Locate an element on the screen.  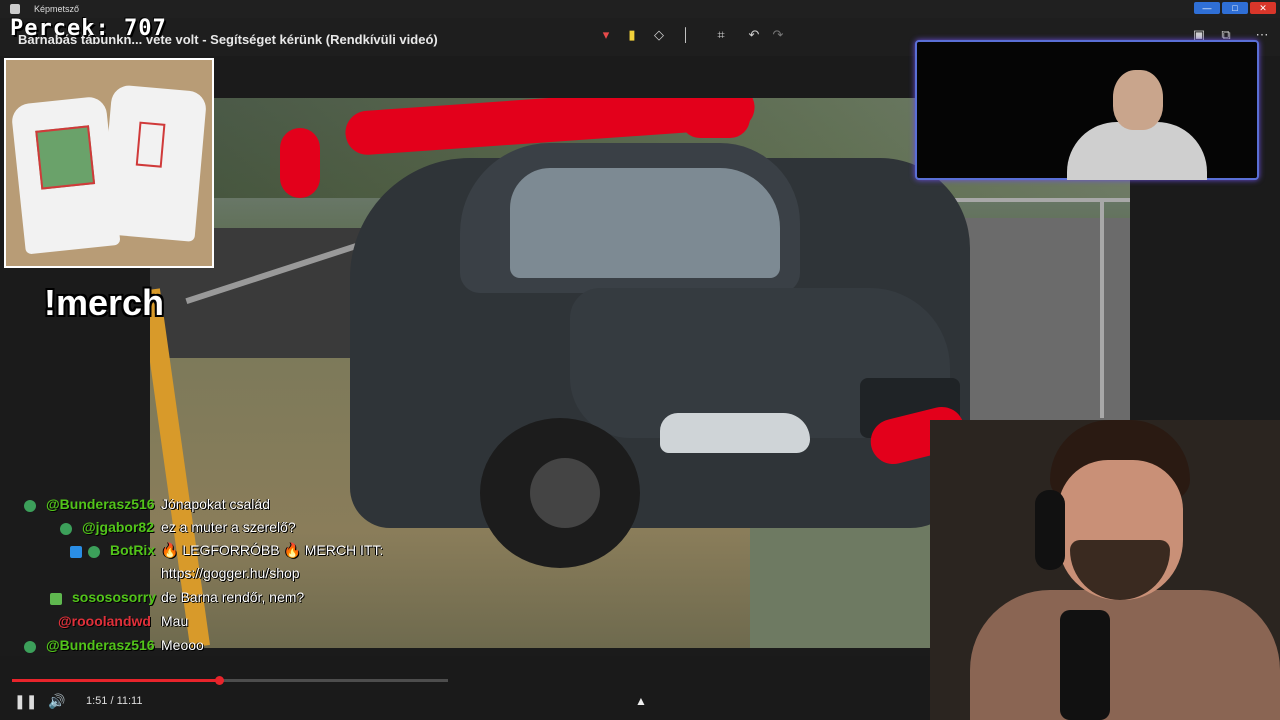
bot-badge-icon is located at coordinates (76, 552).